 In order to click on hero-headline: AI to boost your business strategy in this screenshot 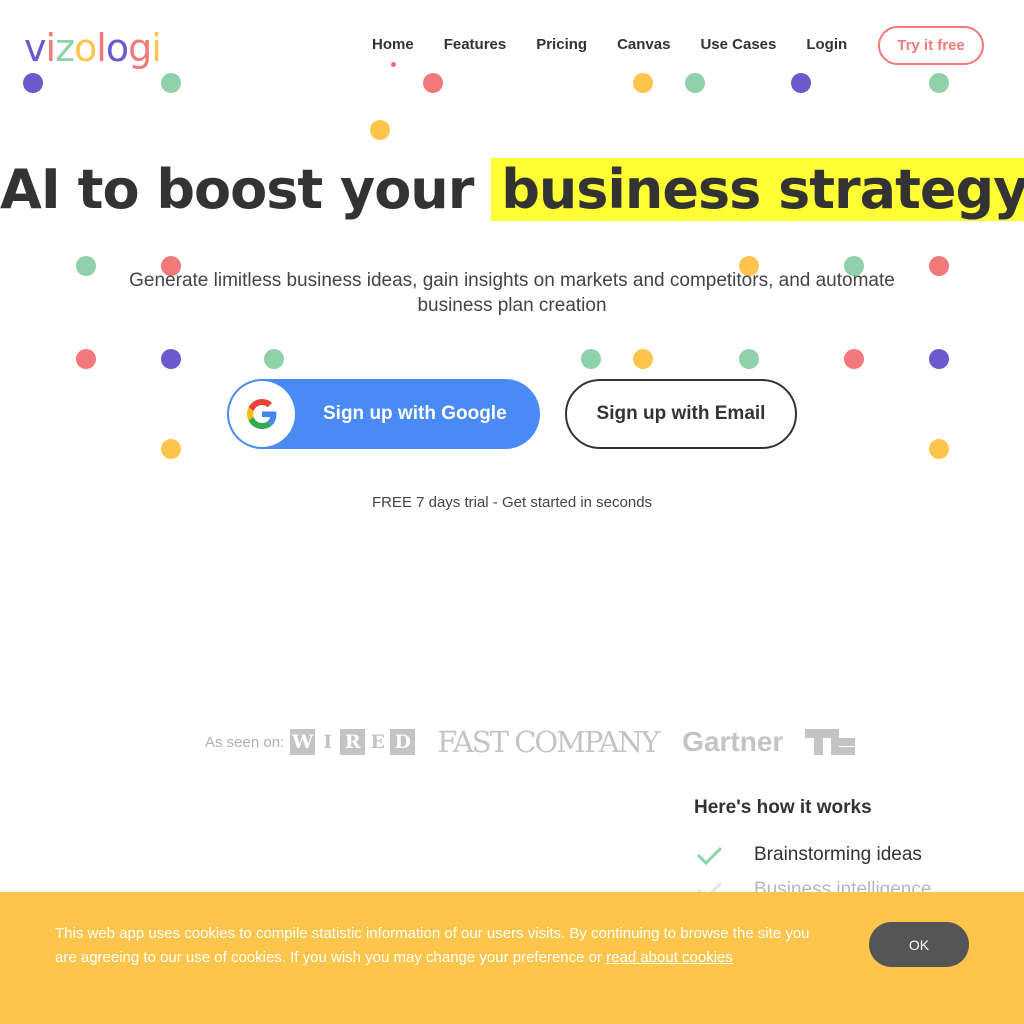, I will do `click(512, 189)`.